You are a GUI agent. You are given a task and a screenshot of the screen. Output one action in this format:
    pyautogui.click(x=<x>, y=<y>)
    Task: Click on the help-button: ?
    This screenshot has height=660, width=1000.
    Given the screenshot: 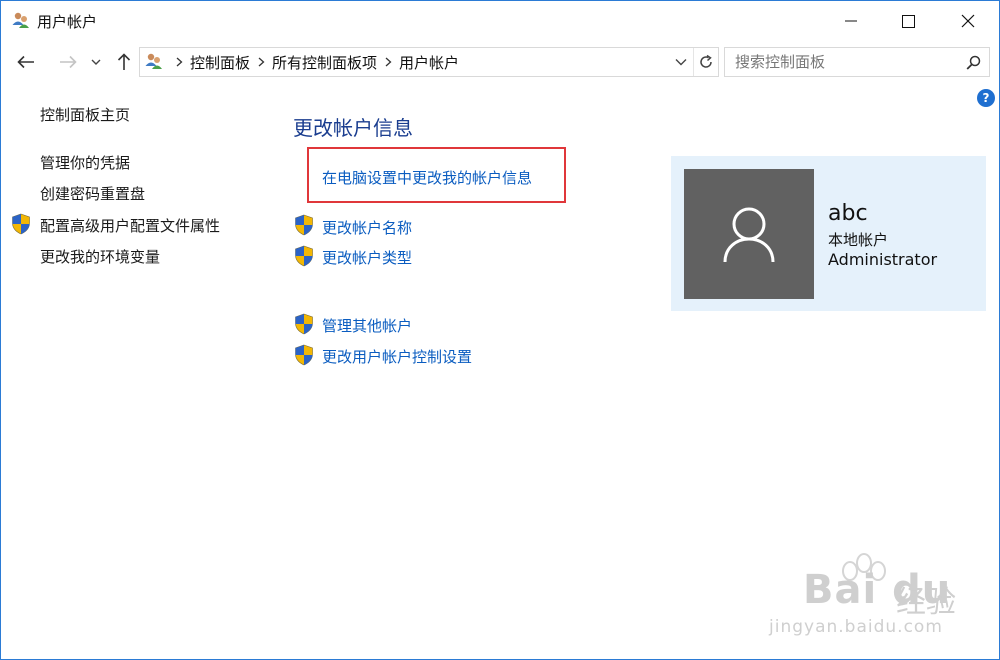 What is the action you would take?
    pyautogui.click(x=986, y=98)
    